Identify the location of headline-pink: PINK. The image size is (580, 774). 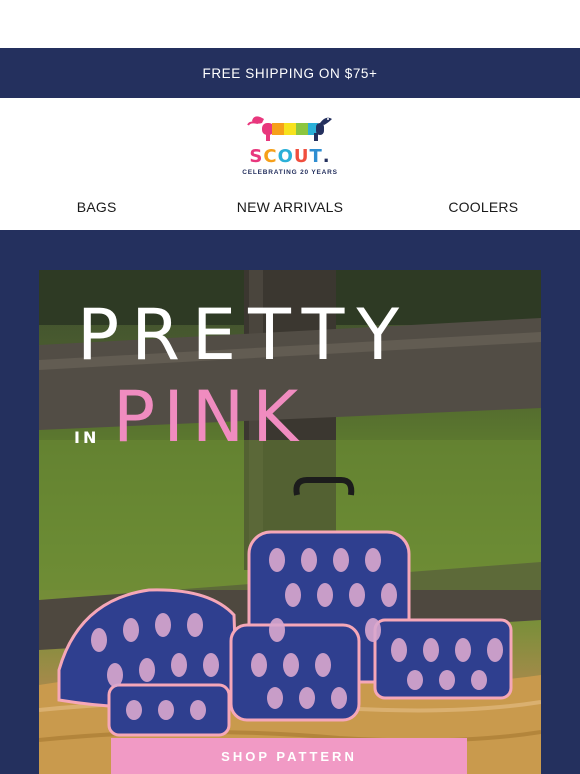
(210, 417).